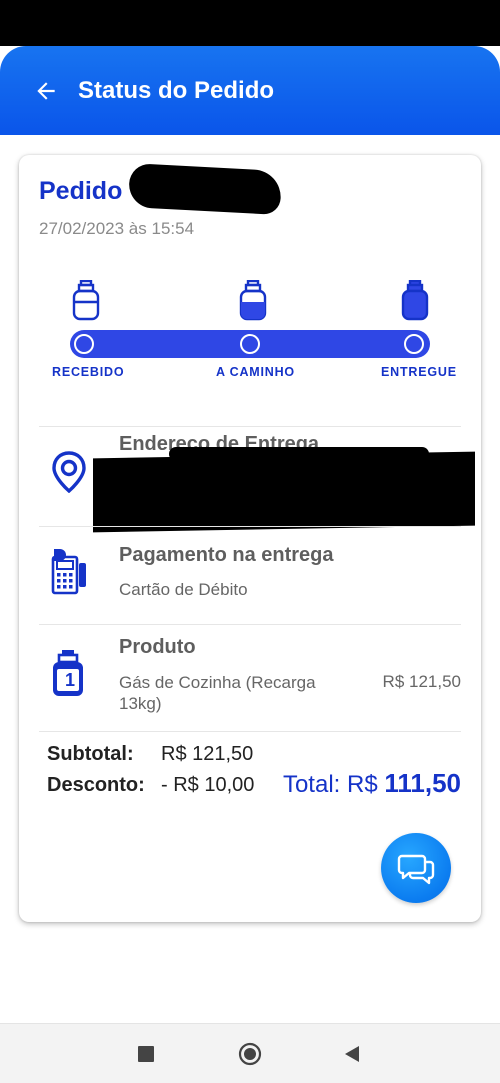 This screenshot has width=500, height=1083. I want to click on chat-bubbles-icon, so click(416, 869).